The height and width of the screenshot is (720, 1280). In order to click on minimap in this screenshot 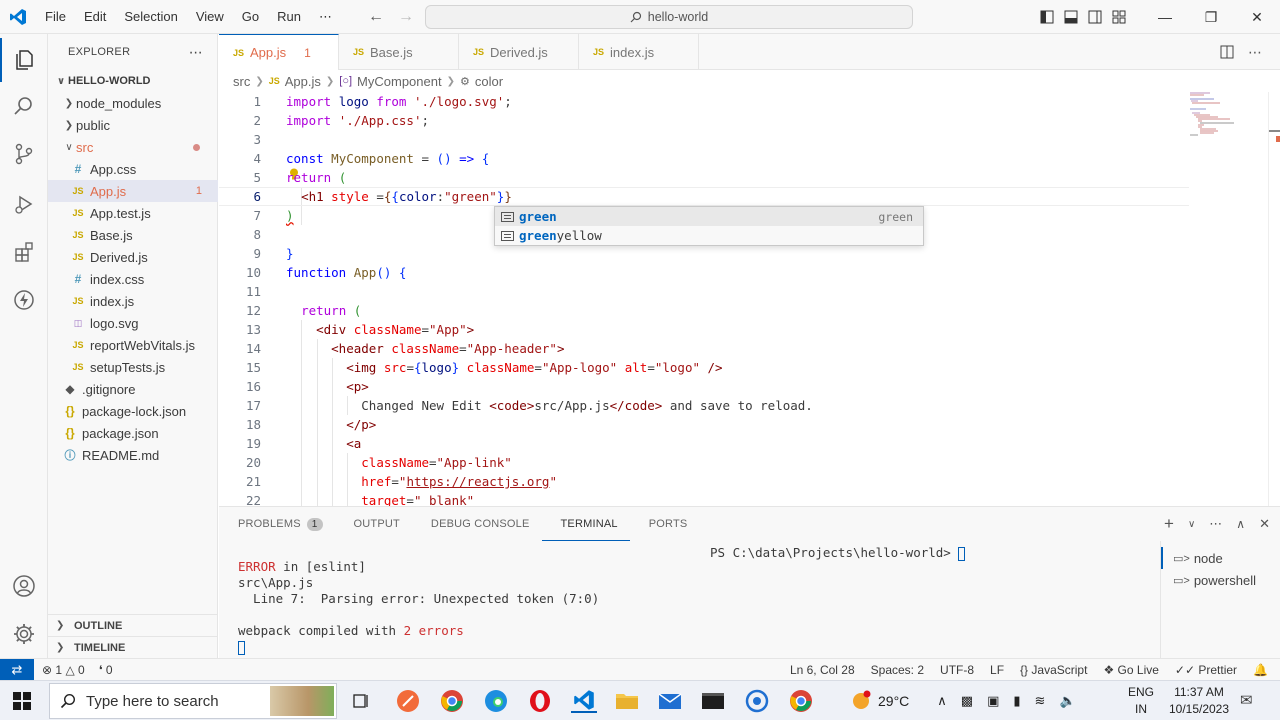, I will do `click(1228, 122)`.